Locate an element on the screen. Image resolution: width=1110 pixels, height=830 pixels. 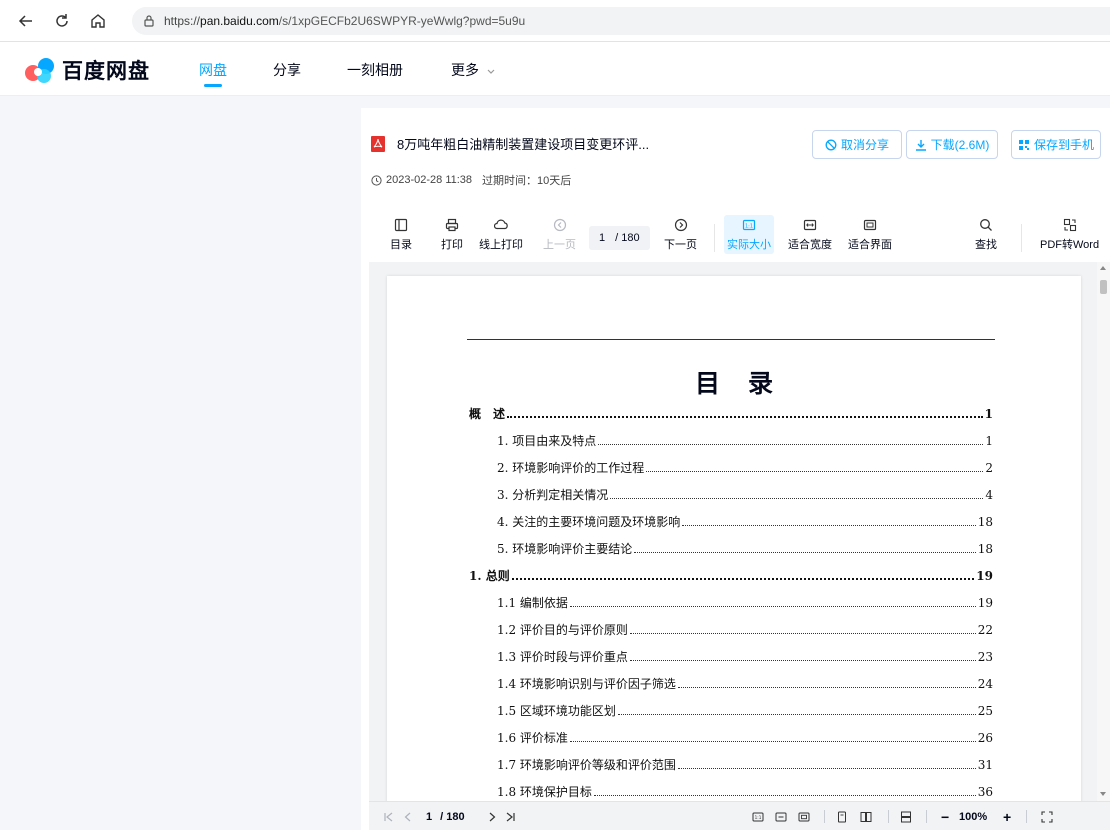
prev-page-button: 上一页 is located at coordinates (559, 235).